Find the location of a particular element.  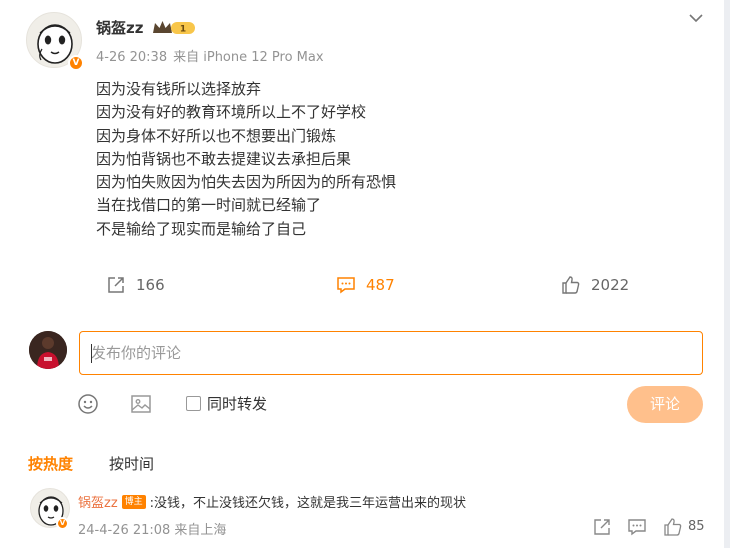

comment-button: 487 is located at coordinates (365, 285).